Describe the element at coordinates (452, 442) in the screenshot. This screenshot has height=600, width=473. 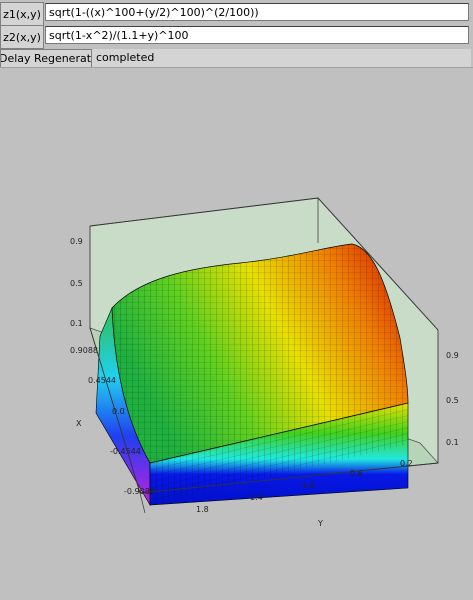
I see `z-tick-label-right: 0.1` at that location.